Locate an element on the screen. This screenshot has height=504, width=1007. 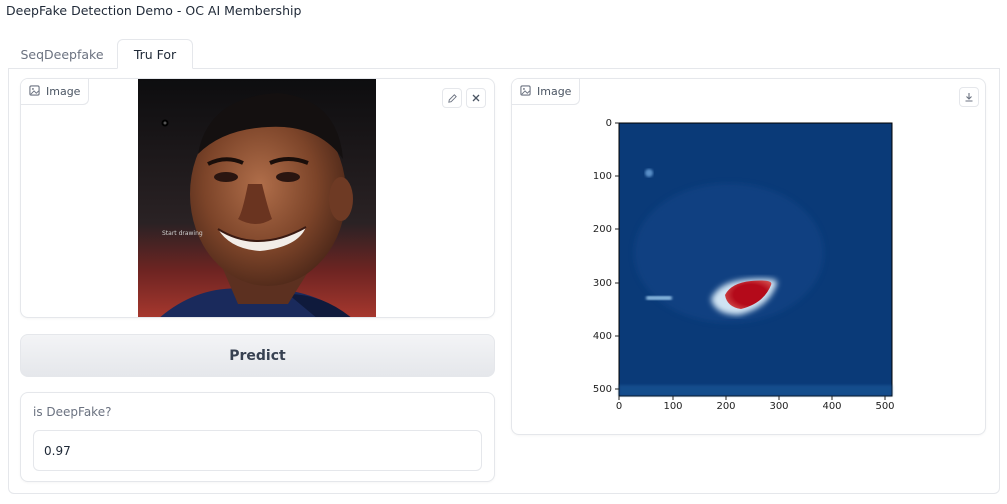
output-image-label: Image is located at coordinates (546, 92).